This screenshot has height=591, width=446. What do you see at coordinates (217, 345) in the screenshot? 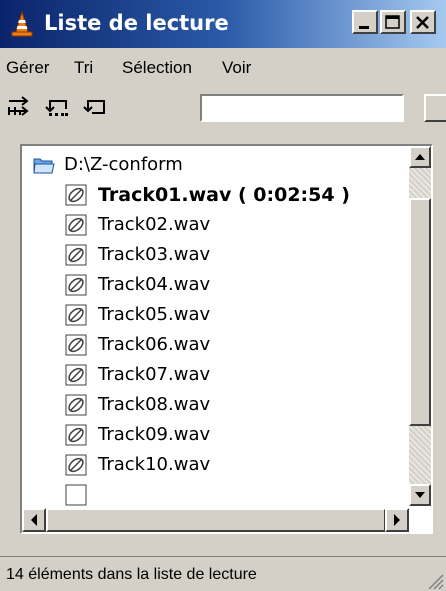
I see `track-row: Track06.wav` at bounding box center [217, 345].